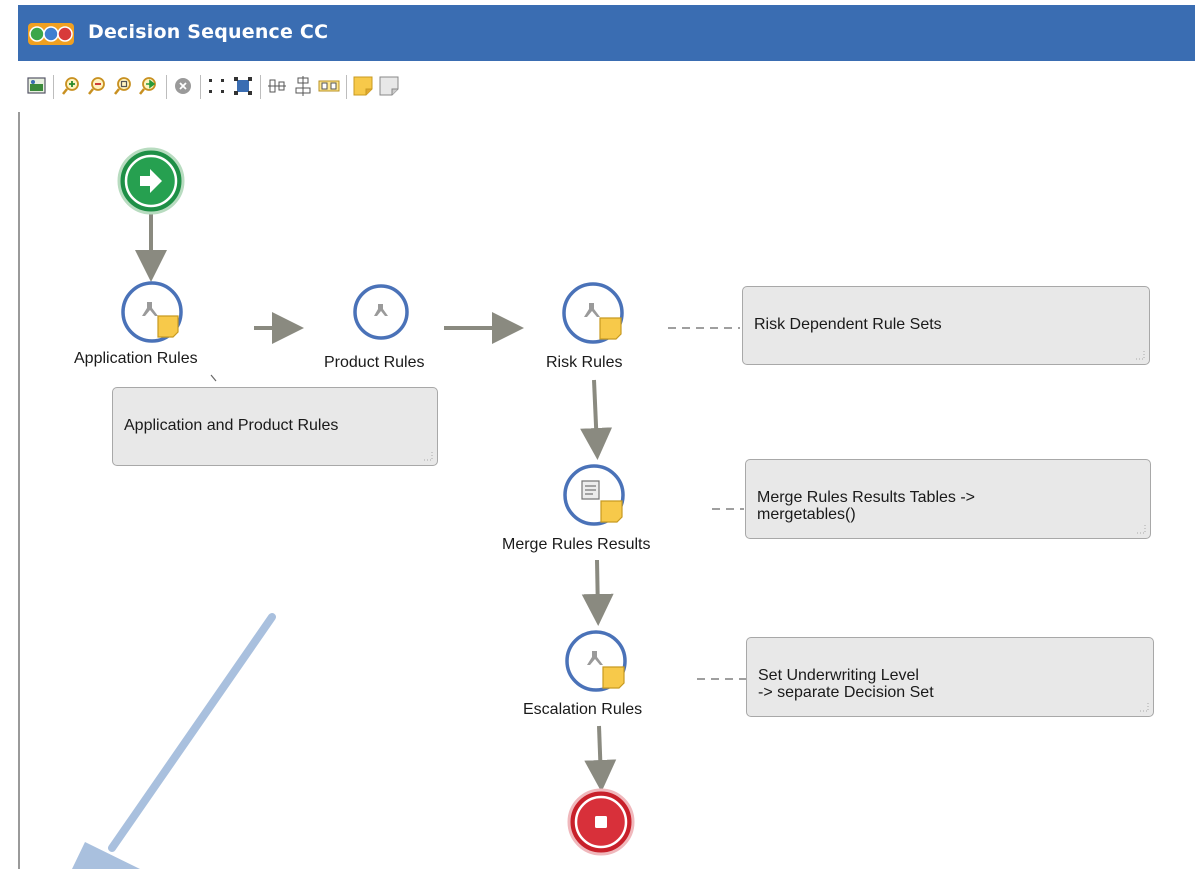  Describe the element at coordinates (946, 325) in the screenshot. I see `note-risk-dependent: Risk Dependent Rule Sets` at that location.